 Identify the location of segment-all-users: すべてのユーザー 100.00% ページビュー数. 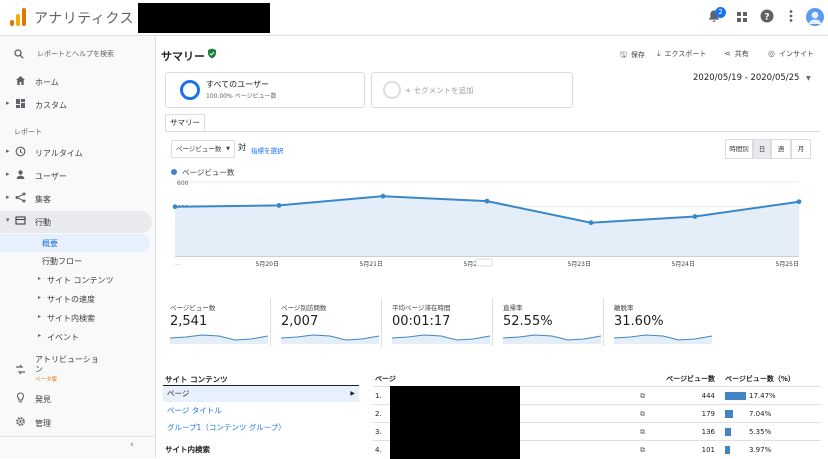
(265, 90).